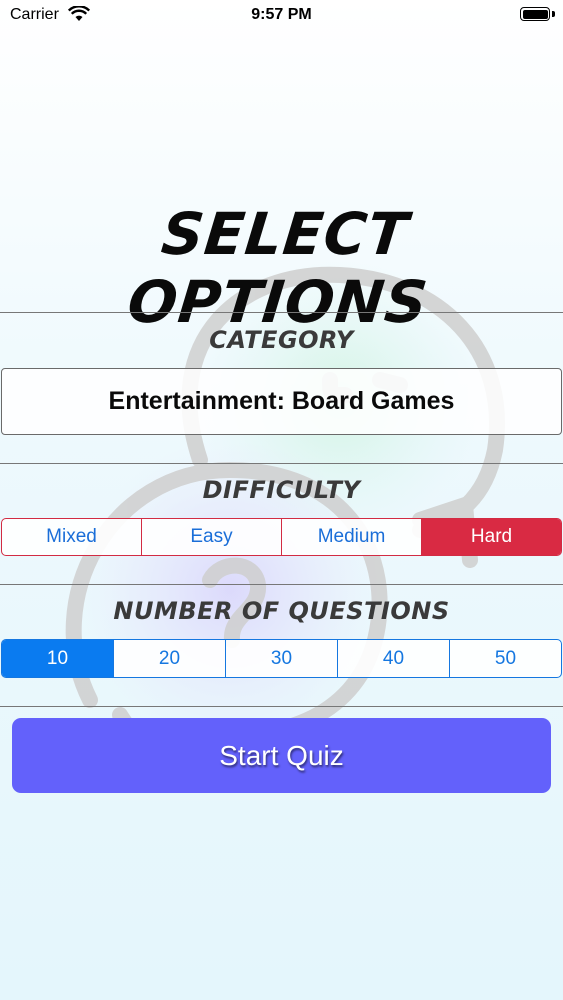 This screenshot has height=1000, width=563. Describe the element at coordinates (71, 537) in the screenshot. I see `difficulty-option-mixed: Mixed` at that location.